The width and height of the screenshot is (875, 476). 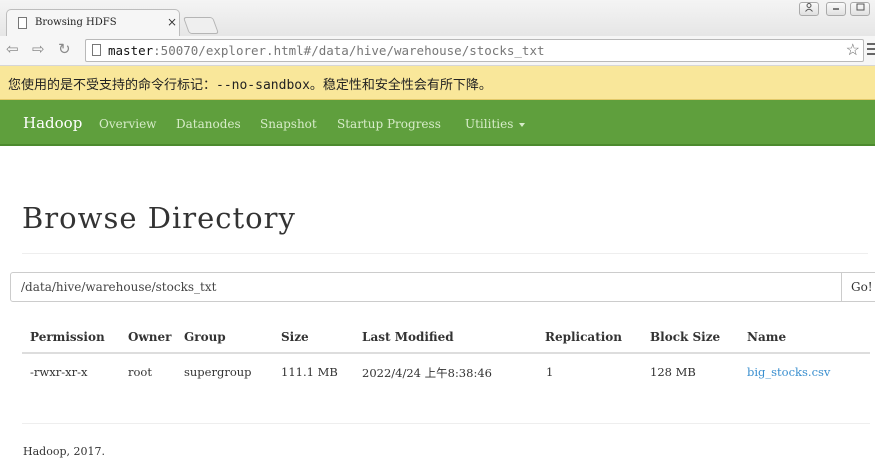 I want to click on footer-divider, so click(x=446, y=423).